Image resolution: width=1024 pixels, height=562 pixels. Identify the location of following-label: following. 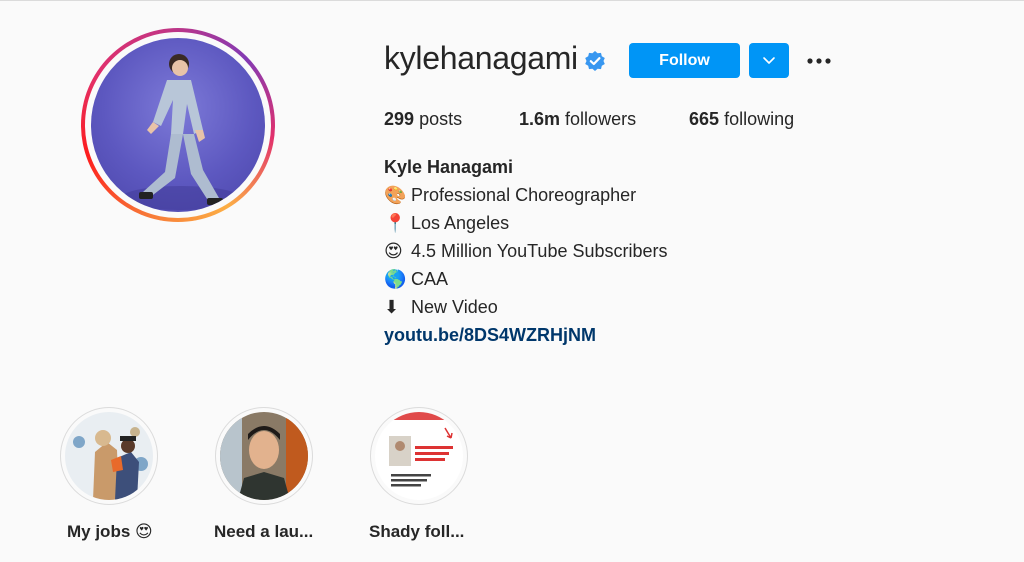
(759, 119).